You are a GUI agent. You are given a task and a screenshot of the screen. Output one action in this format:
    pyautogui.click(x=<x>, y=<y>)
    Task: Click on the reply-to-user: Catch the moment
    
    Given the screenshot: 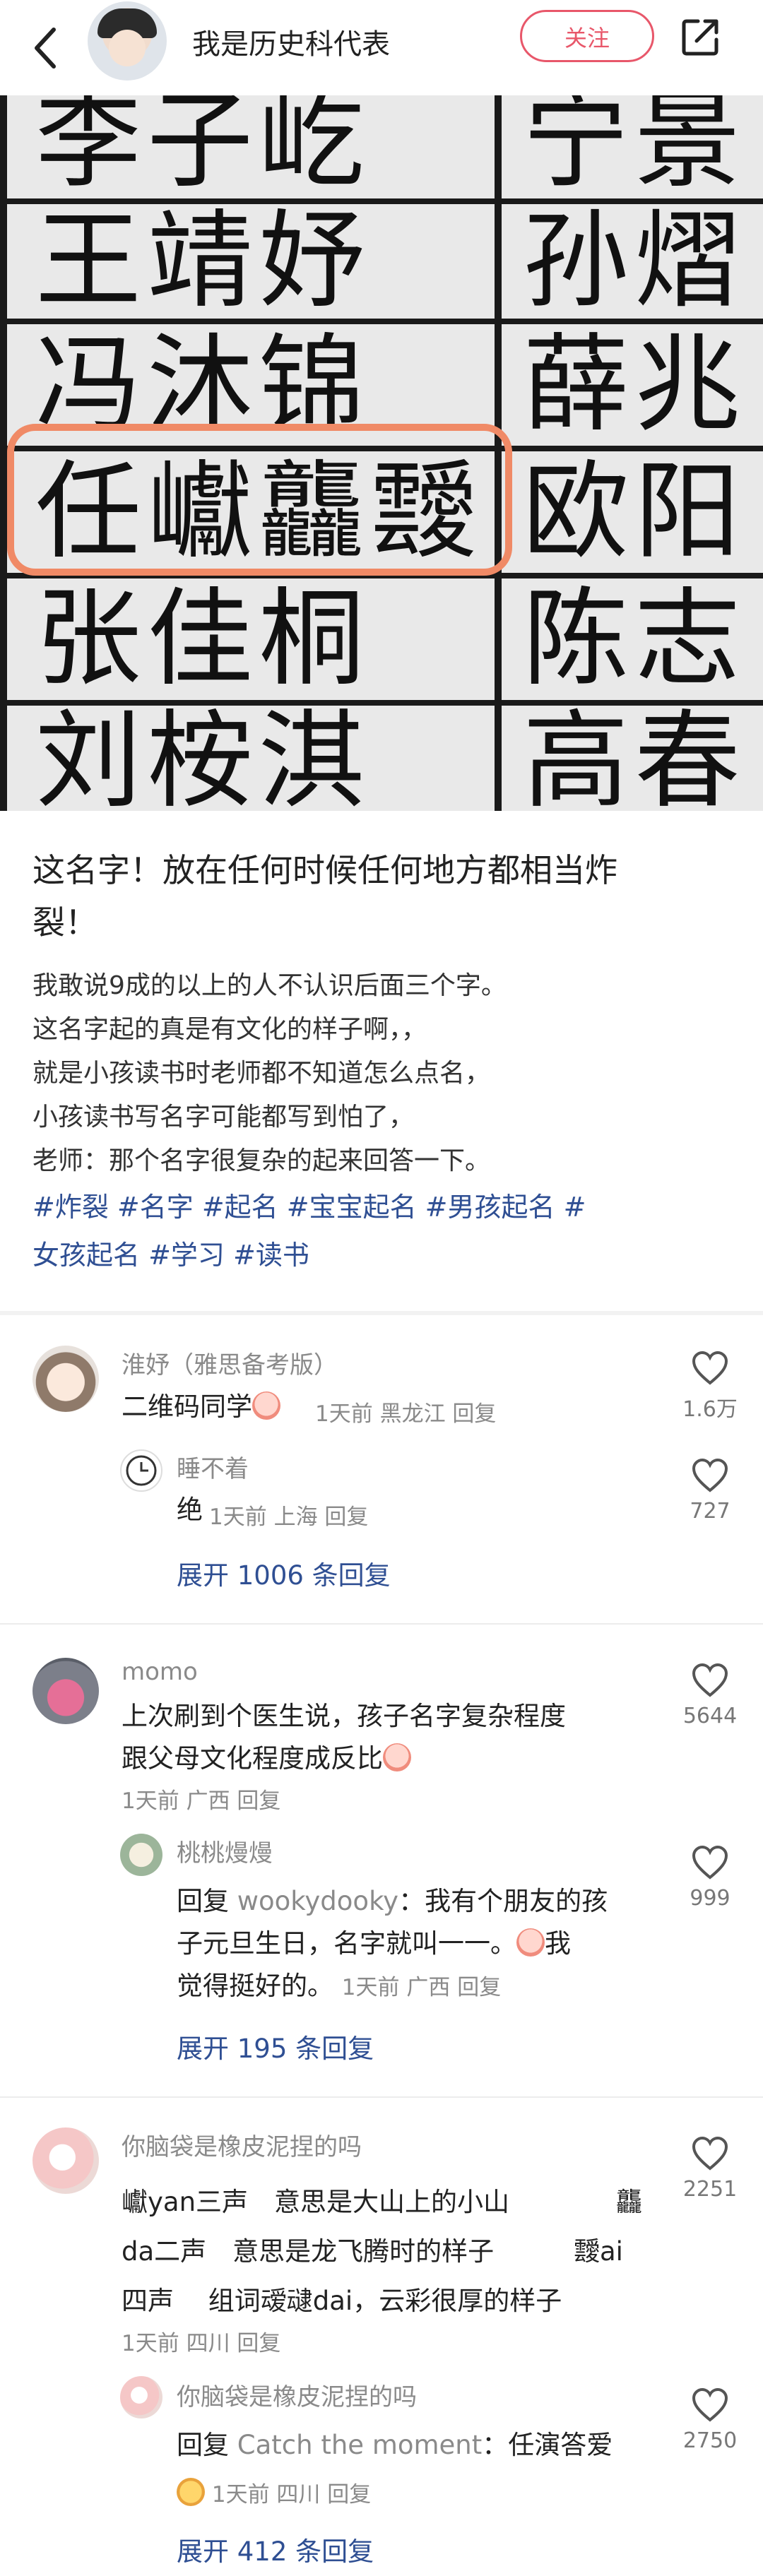 What is the action you would take?
    pyautogui.click(x=360, y=2445)
    